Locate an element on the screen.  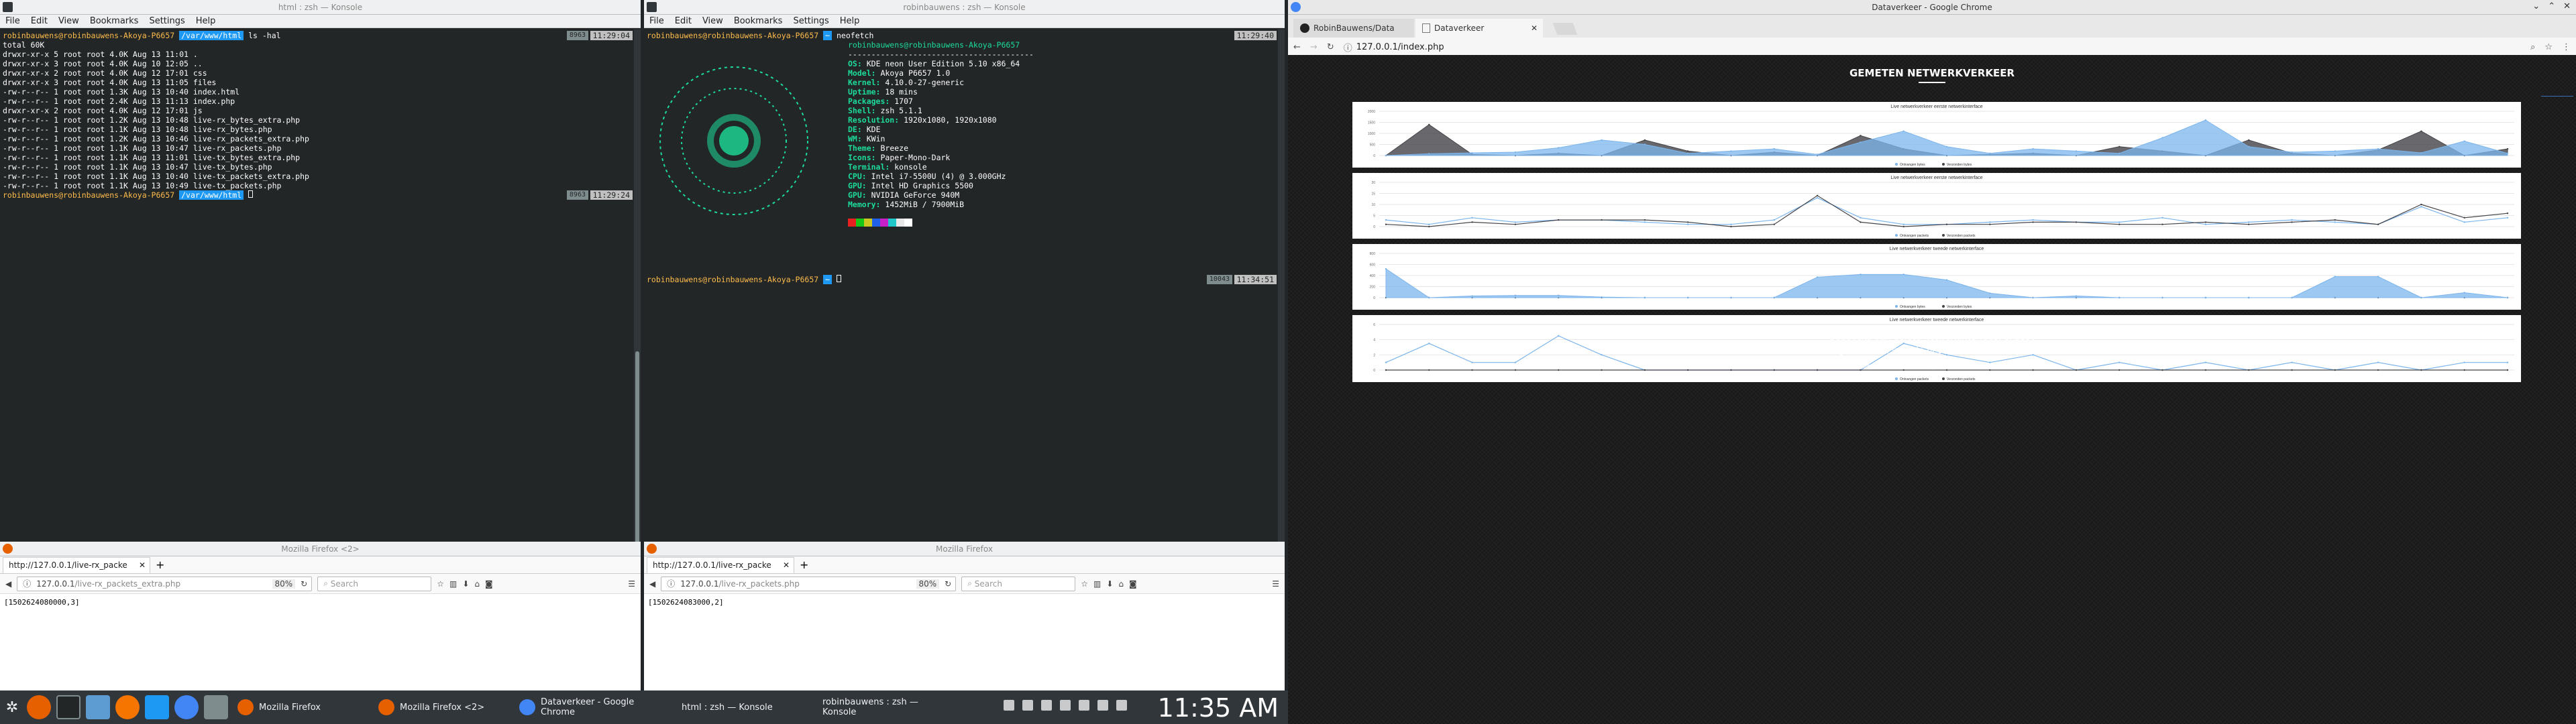
image-launcher-icon is located at coordinates (216, 707).